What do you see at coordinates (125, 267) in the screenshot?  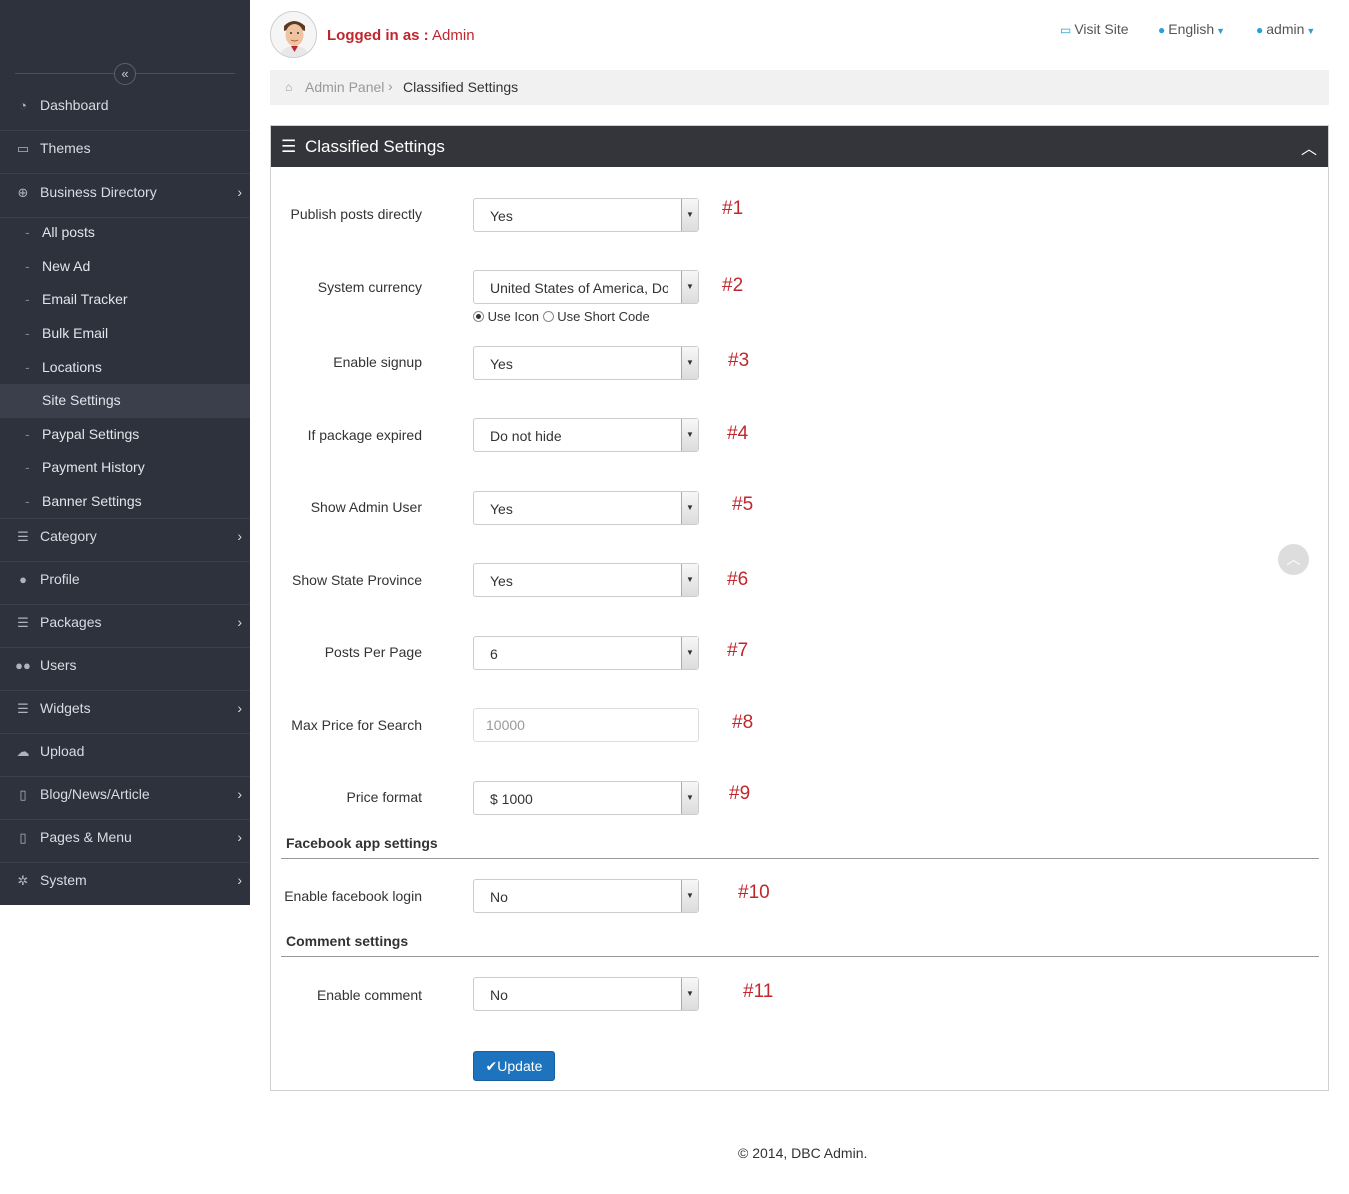 I see `sidebar-subitem-new-ad: - New Ad` at bounding box center [125, 267].